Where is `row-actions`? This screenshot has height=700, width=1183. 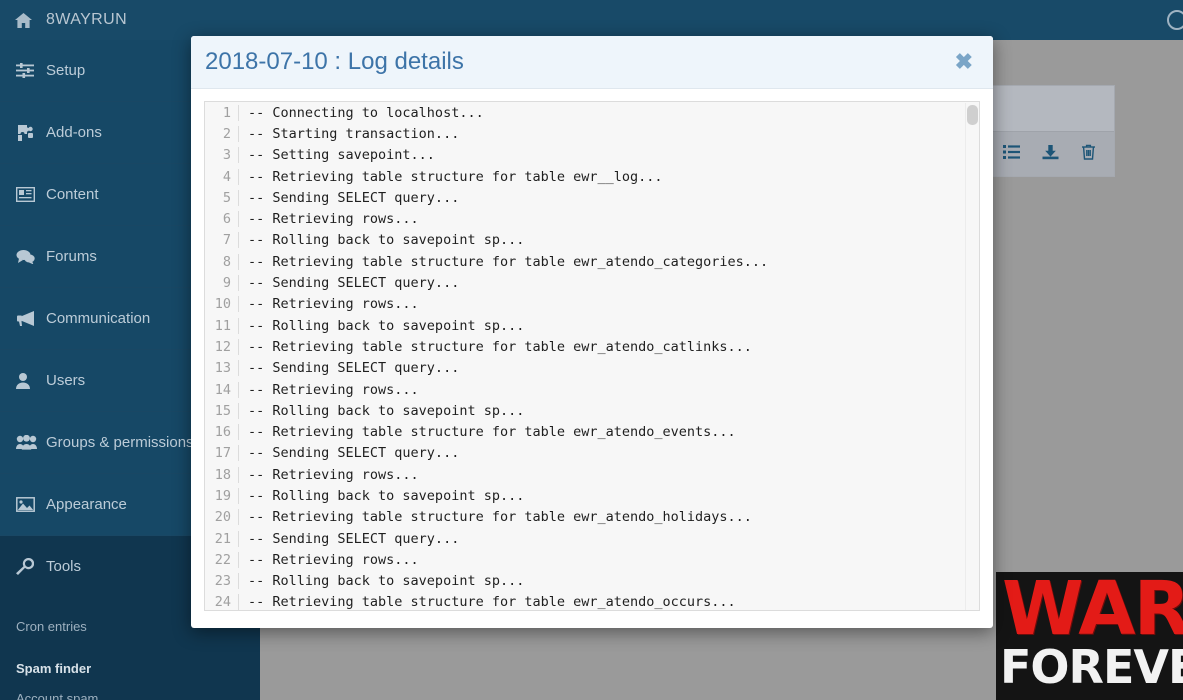
row-actions is located at coordinates (1049, 154).